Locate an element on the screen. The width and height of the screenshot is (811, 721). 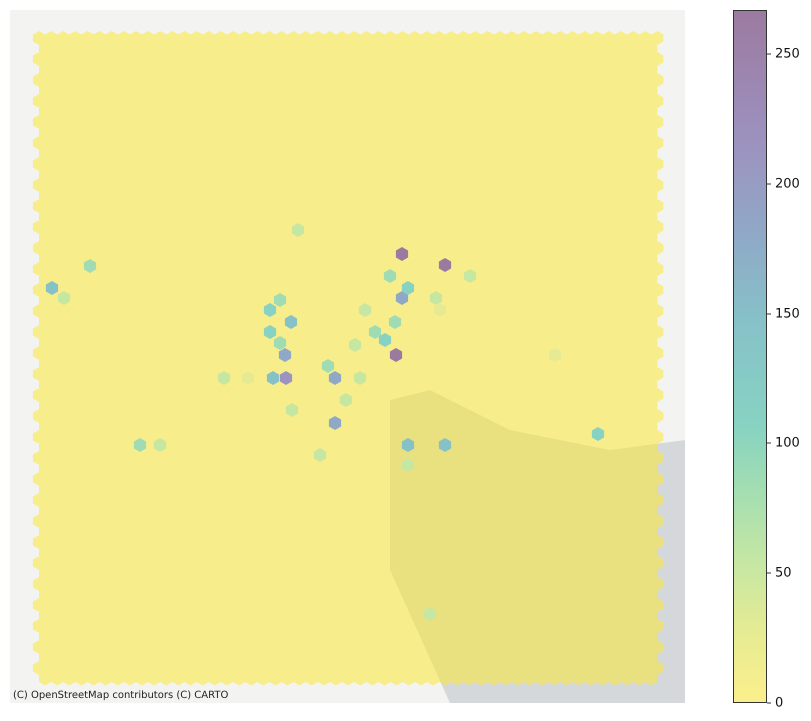
colorbar-tick-label: 0 is located at coordinates (779, 703).